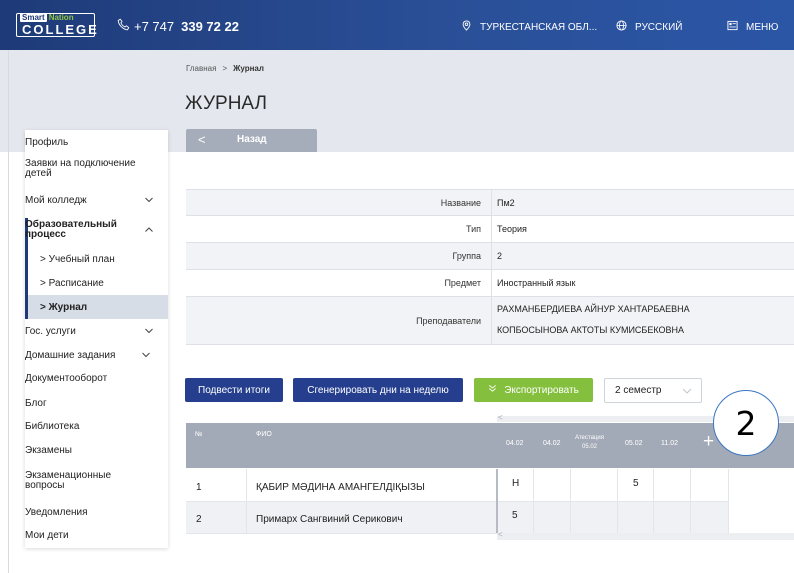 The width and height of the screenshot is (794, 573). I want to click on column-header-date: 05.02, so click(634, 443).